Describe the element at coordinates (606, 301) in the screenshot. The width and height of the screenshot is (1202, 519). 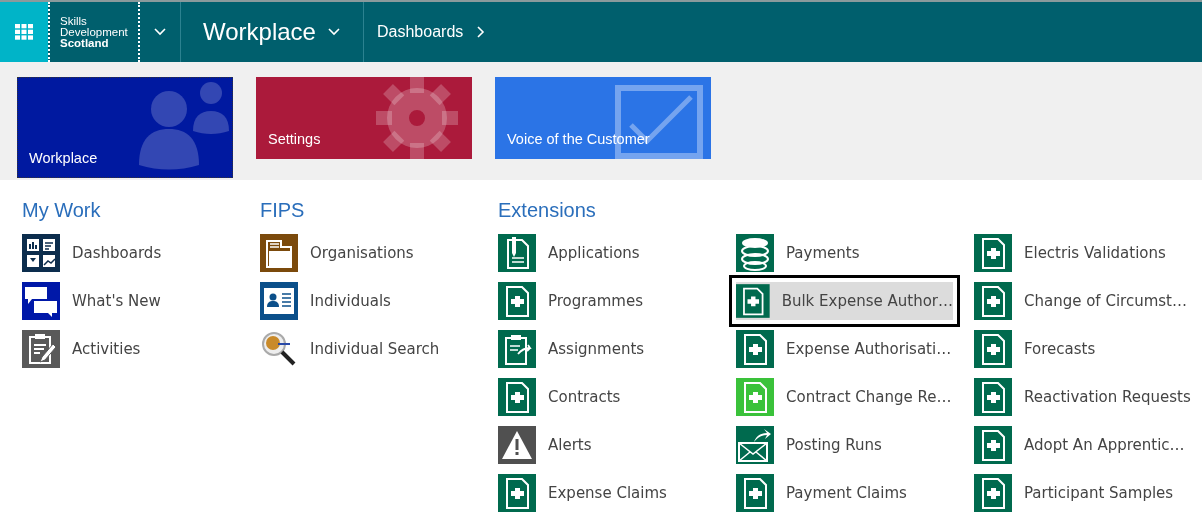
I see `nav-item: Programmes` at that location.